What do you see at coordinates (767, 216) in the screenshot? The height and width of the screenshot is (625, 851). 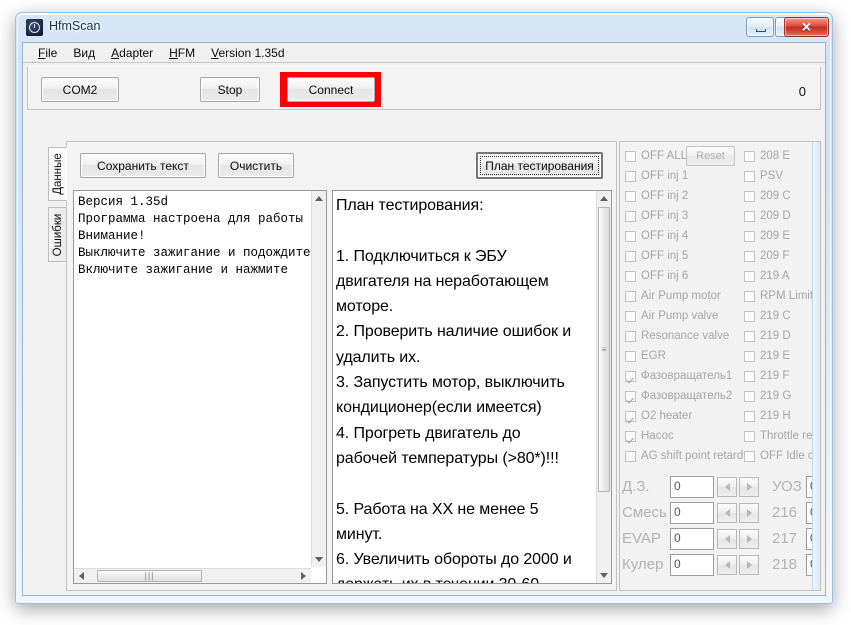 I see `actuator-checkbox-row: 209 D` at bounding box center [767, 216].